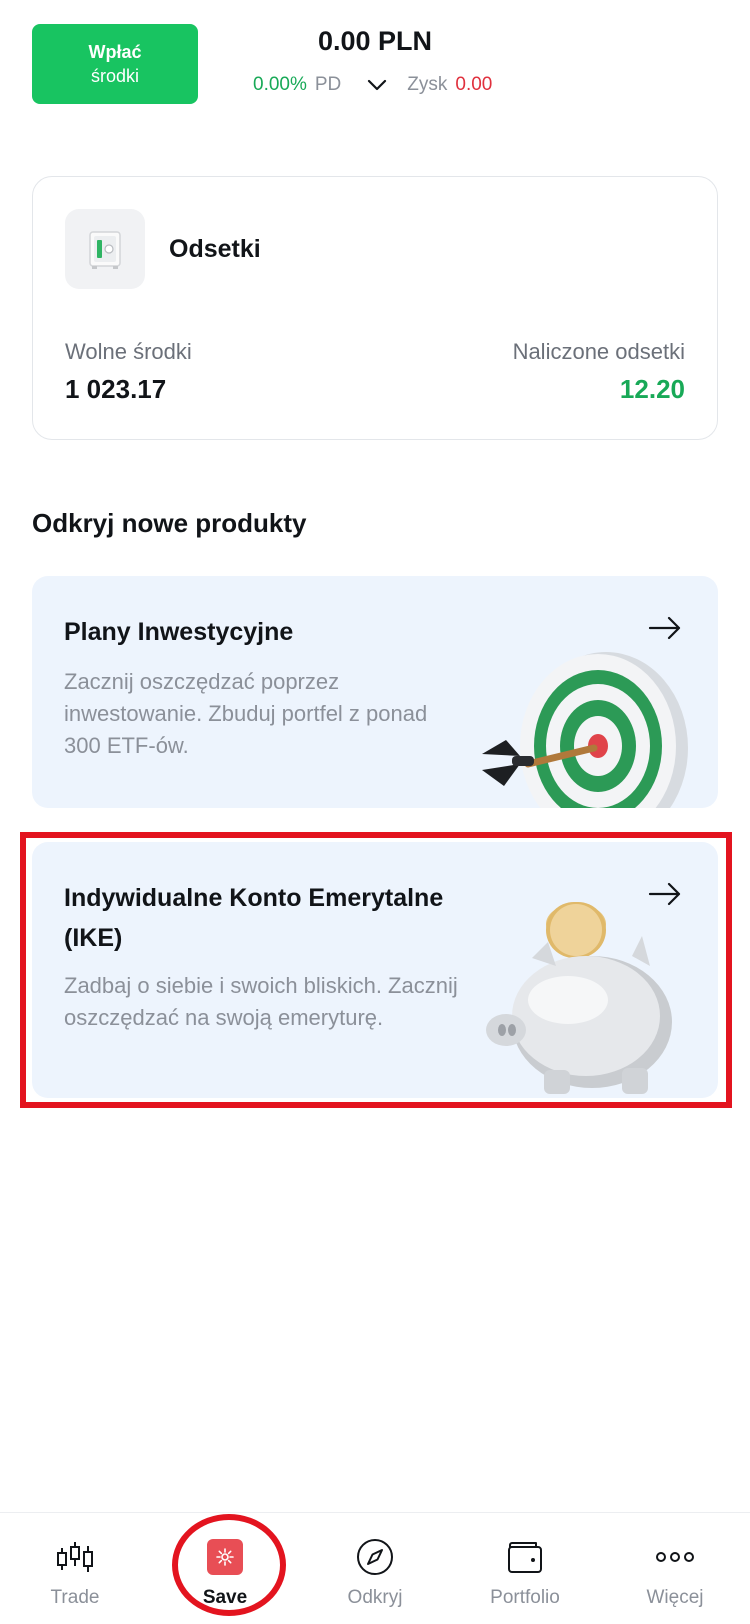  I want to click on safe-icon, so click(105, 249).